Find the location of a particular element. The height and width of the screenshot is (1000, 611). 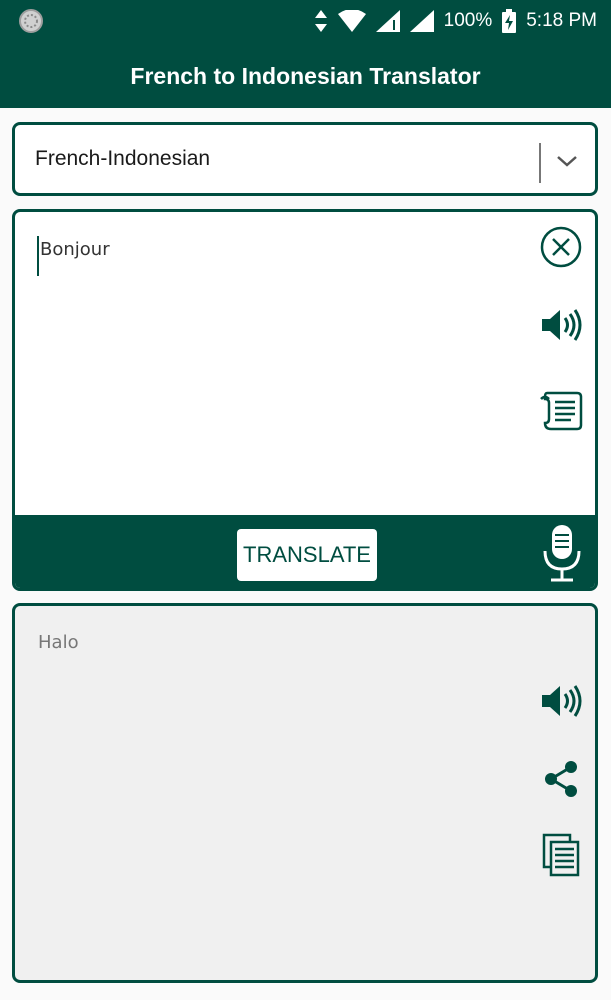

status-indicators: 100% 5:18 PM is located at coordinates (455, 21).